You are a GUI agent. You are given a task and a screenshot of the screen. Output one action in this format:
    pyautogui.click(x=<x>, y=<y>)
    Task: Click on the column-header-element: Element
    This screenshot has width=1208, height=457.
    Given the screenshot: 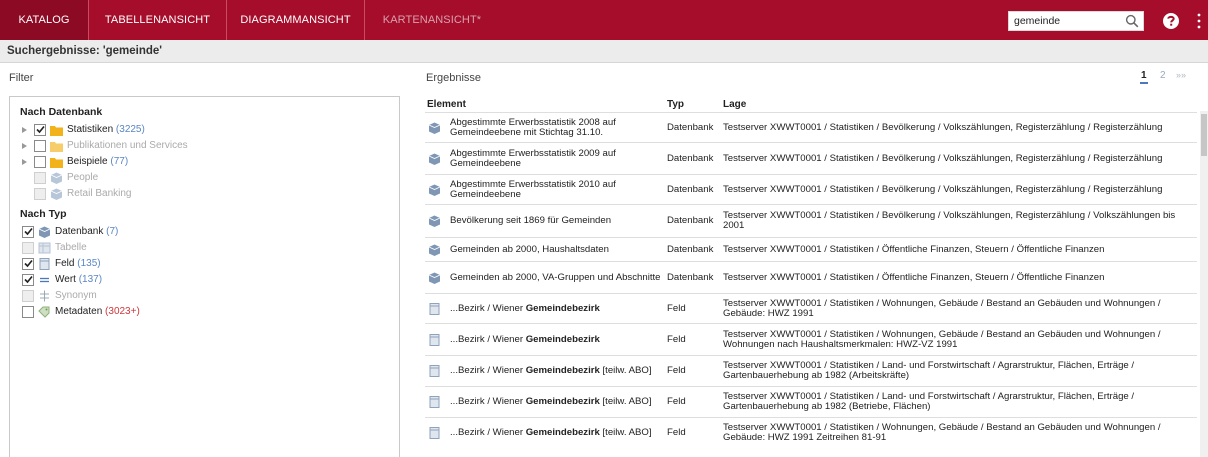 What is the action you would take?
    pyautogui.click(x=545, y=104)
    